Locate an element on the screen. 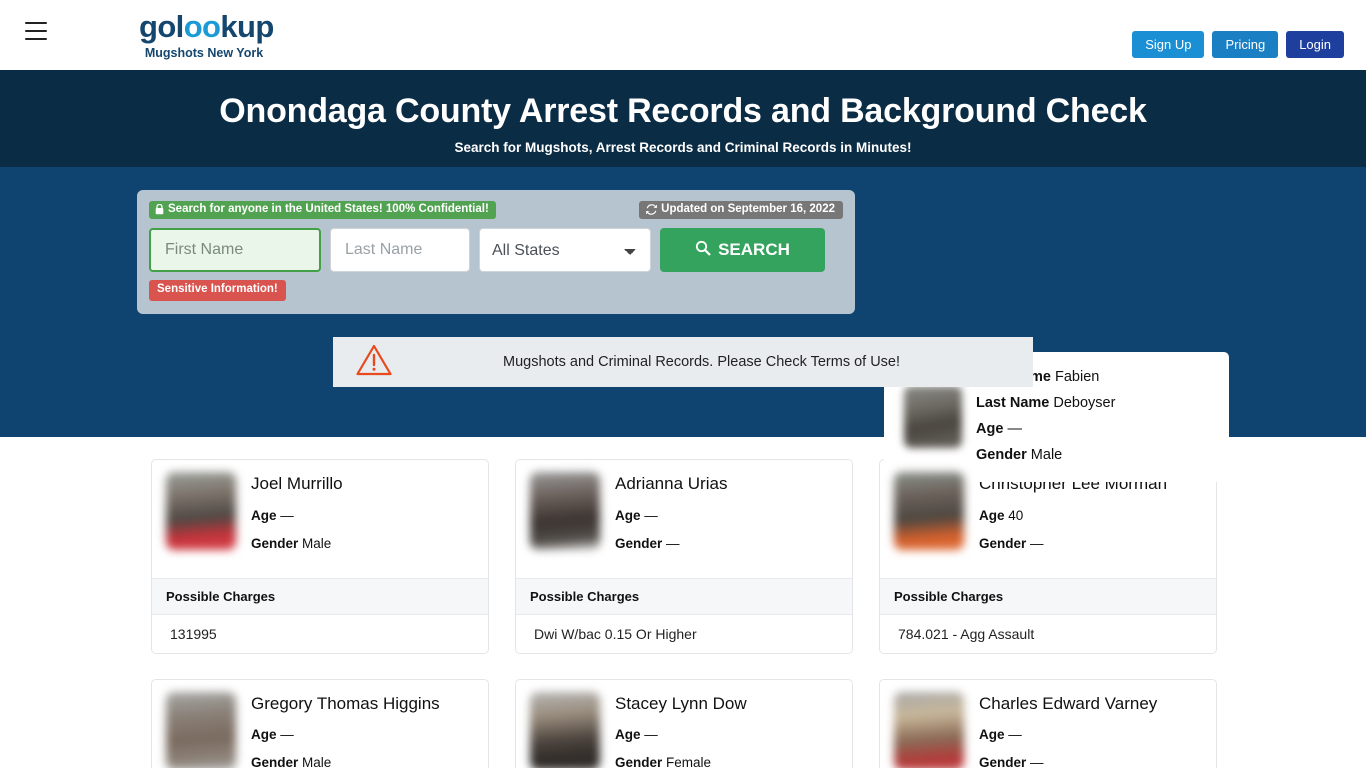 The image size is (1366, 768). person-name: Gregory Thomas Higgins is located at coordinates (345, 703).